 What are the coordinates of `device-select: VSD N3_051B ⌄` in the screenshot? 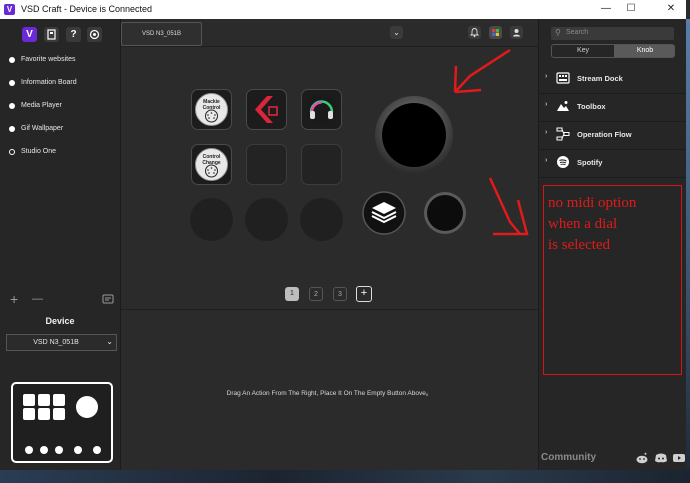 It's located at (61, 342).